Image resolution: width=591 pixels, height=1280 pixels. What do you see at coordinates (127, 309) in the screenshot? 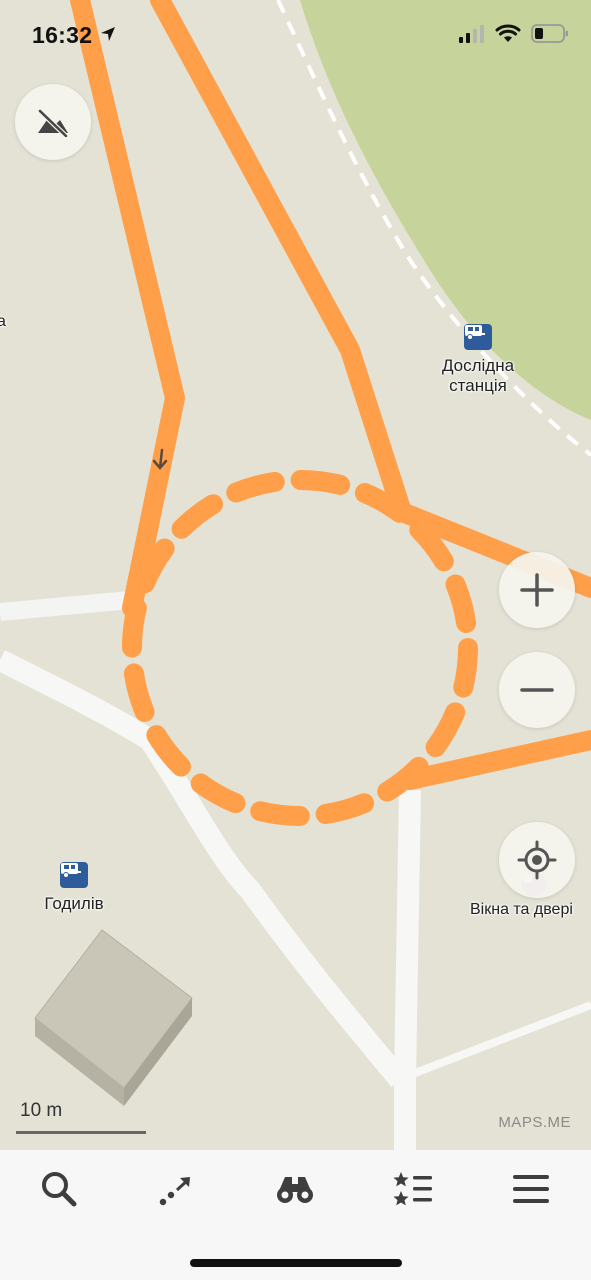
I see `path-north-left` at bounding box center [127, 309].